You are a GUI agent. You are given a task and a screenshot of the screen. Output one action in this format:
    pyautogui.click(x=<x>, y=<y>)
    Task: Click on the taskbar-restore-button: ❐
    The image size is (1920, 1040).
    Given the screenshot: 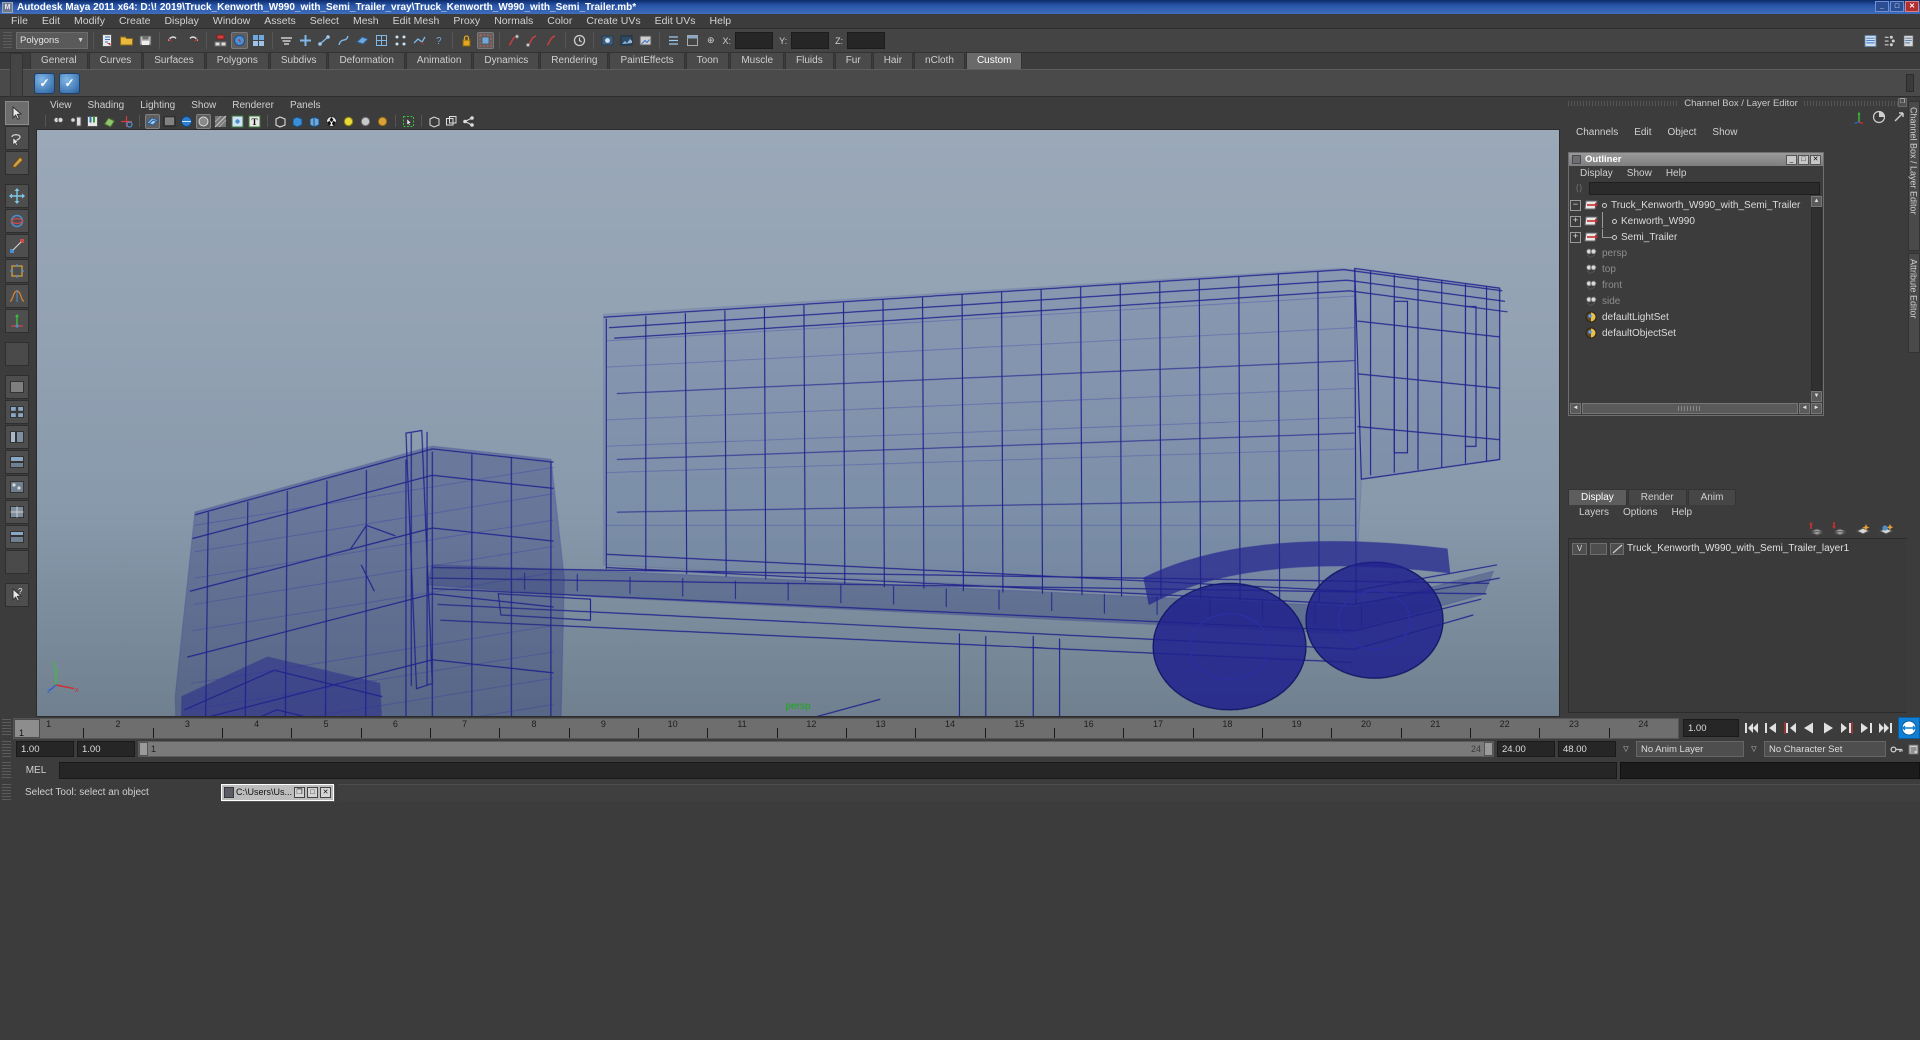 What is the action you would take?
    pyautogui.click(x=300, y=792)
    